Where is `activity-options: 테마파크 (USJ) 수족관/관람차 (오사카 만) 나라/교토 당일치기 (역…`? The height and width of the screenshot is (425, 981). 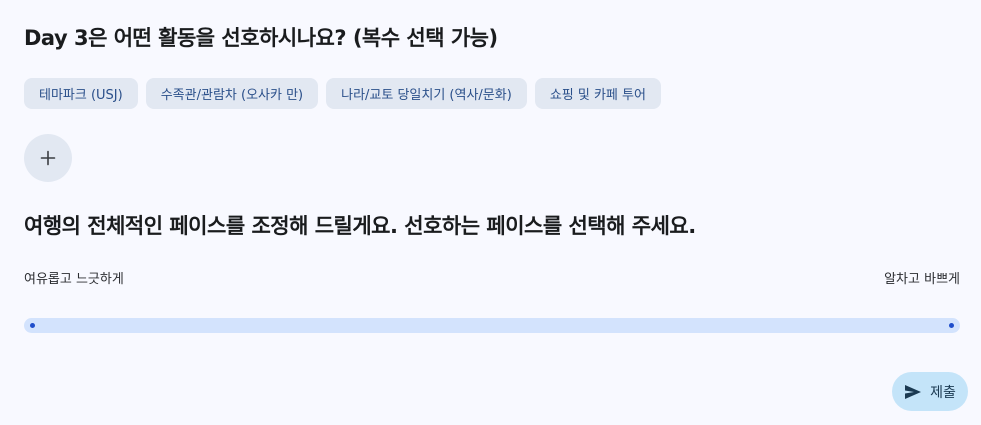 activity-options: 테마파크 (USJ) 수족관/관람차 (오사카 만) 나라/교토 당일치기 (역… is located at coordinates (342, 93).